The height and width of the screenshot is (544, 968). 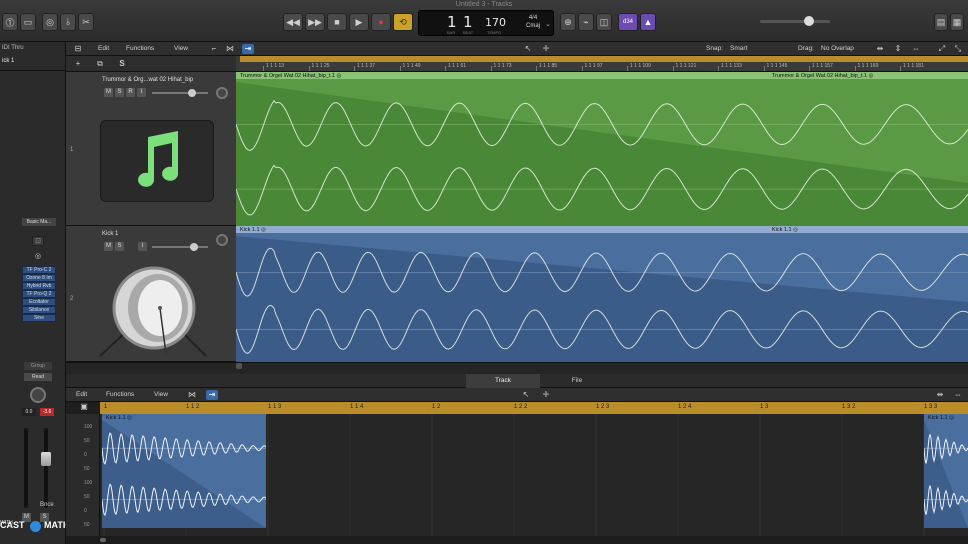 What do you see at coordinates (46, 459) in the screenshot?
I see `volume-fader` at bounding box center [46, 459].